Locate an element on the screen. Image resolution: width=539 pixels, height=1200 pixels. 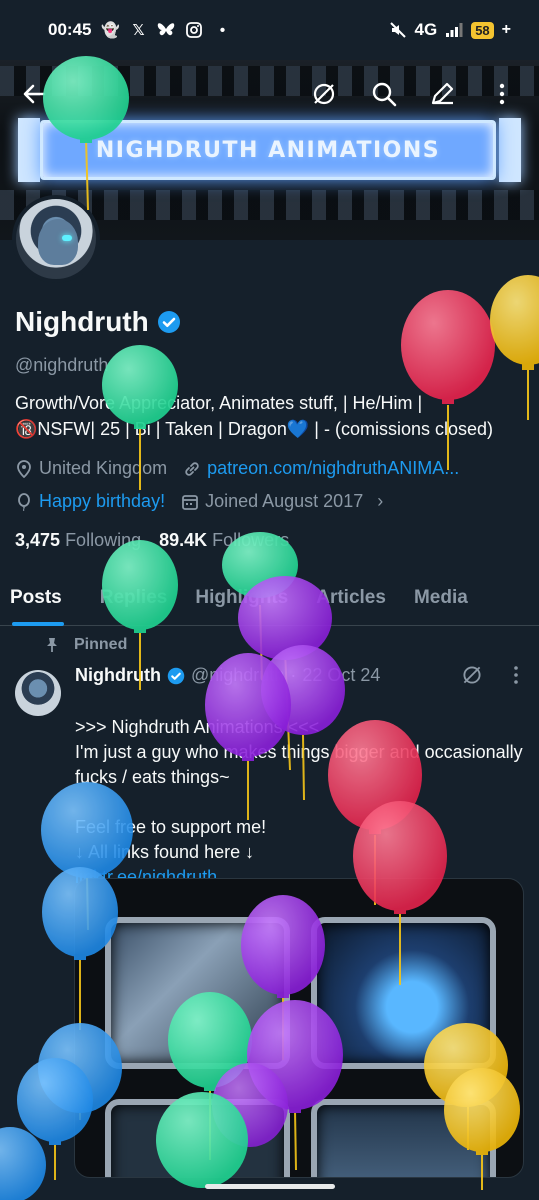
followers-stat: 89.4K Followers is located at coordinates (224, 540).